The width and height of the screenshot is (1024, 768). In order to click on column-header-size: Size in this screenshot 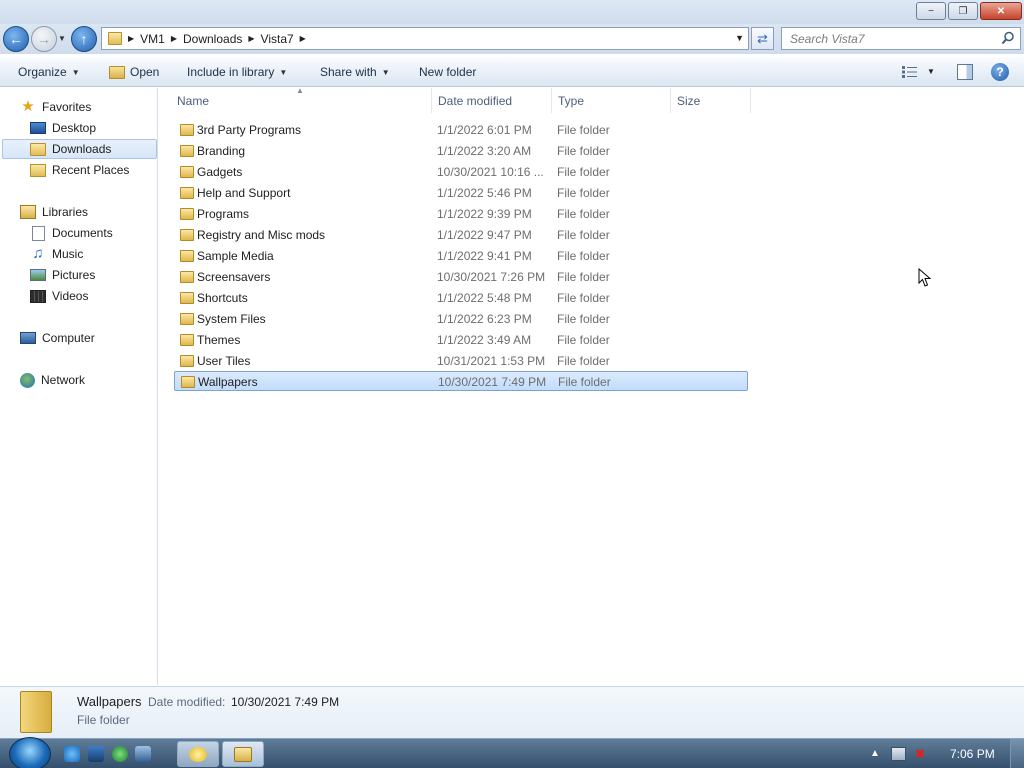, I will do `click(712, 100)`.